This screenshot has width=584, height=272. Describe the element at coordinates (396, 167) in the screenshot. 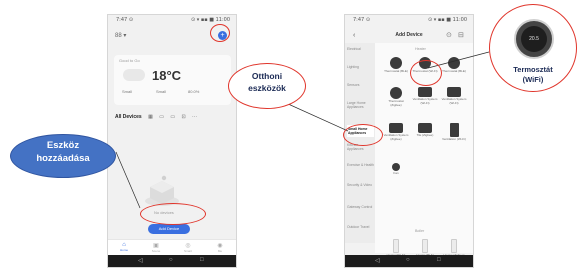

I see `fan-icon` at that location.